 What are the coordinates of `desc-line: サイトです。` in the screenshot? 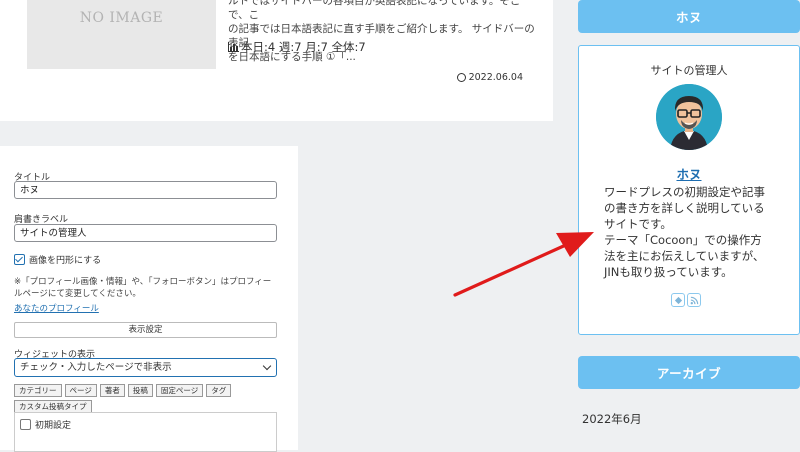 It's located at (638, 224).